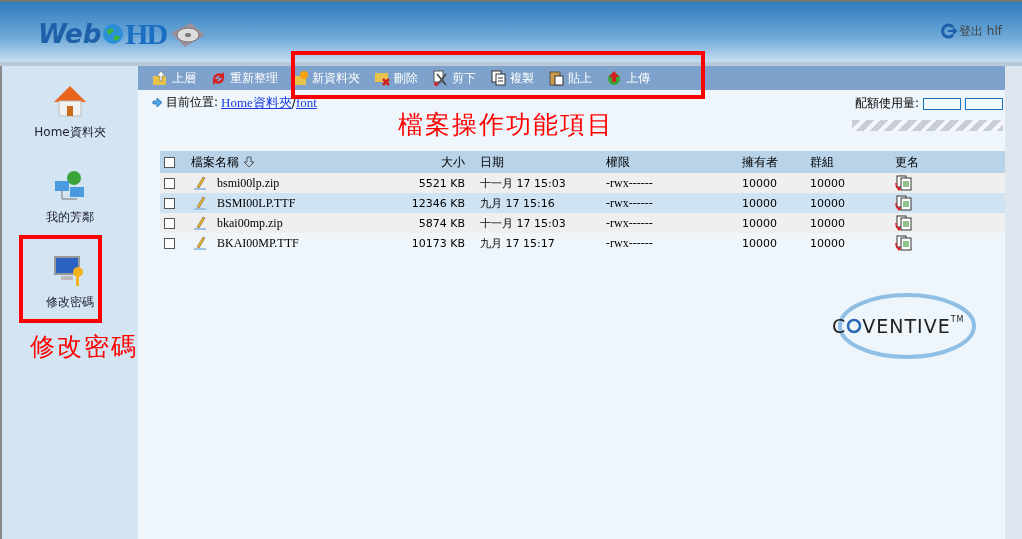  I want to click on path-link: Home資料夾, so click(256, 102).